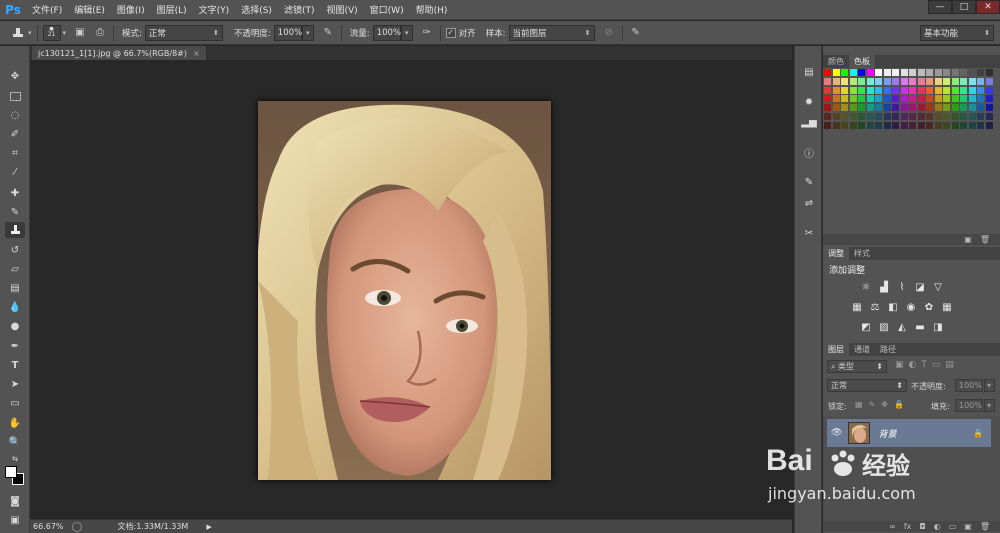 The image size is (1000, 533). Describe the element at coordinates (949, 365) in the screenshot. I see `smart-filter-icon: ▤` at that location.